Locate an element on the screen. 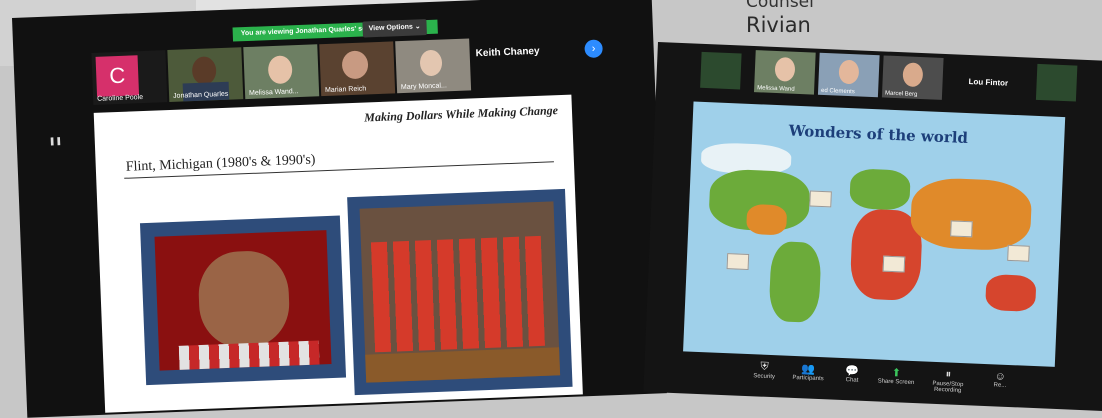  baby-photo-image is located at coordinates (243, 300).